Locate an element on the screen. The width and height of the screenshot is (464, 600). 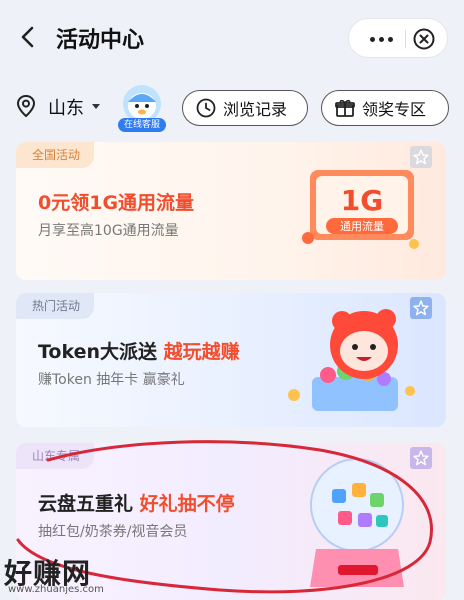
traffic-ticket-illustration: 1G 通用流量 is located at coordinates (361, 208).